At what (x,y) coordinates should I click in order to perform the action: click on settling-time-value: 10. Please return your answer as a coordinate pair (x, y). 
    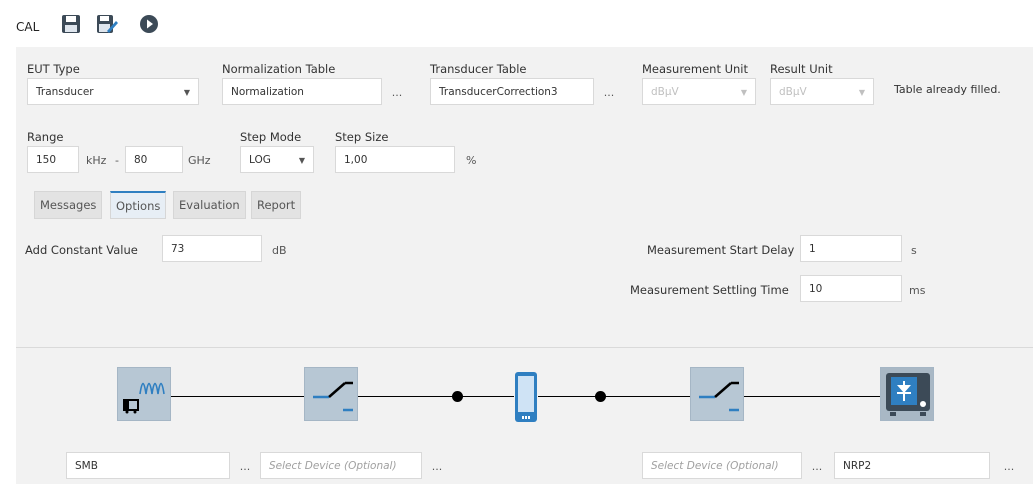
    Looking at the image, I should click on (816, 288).